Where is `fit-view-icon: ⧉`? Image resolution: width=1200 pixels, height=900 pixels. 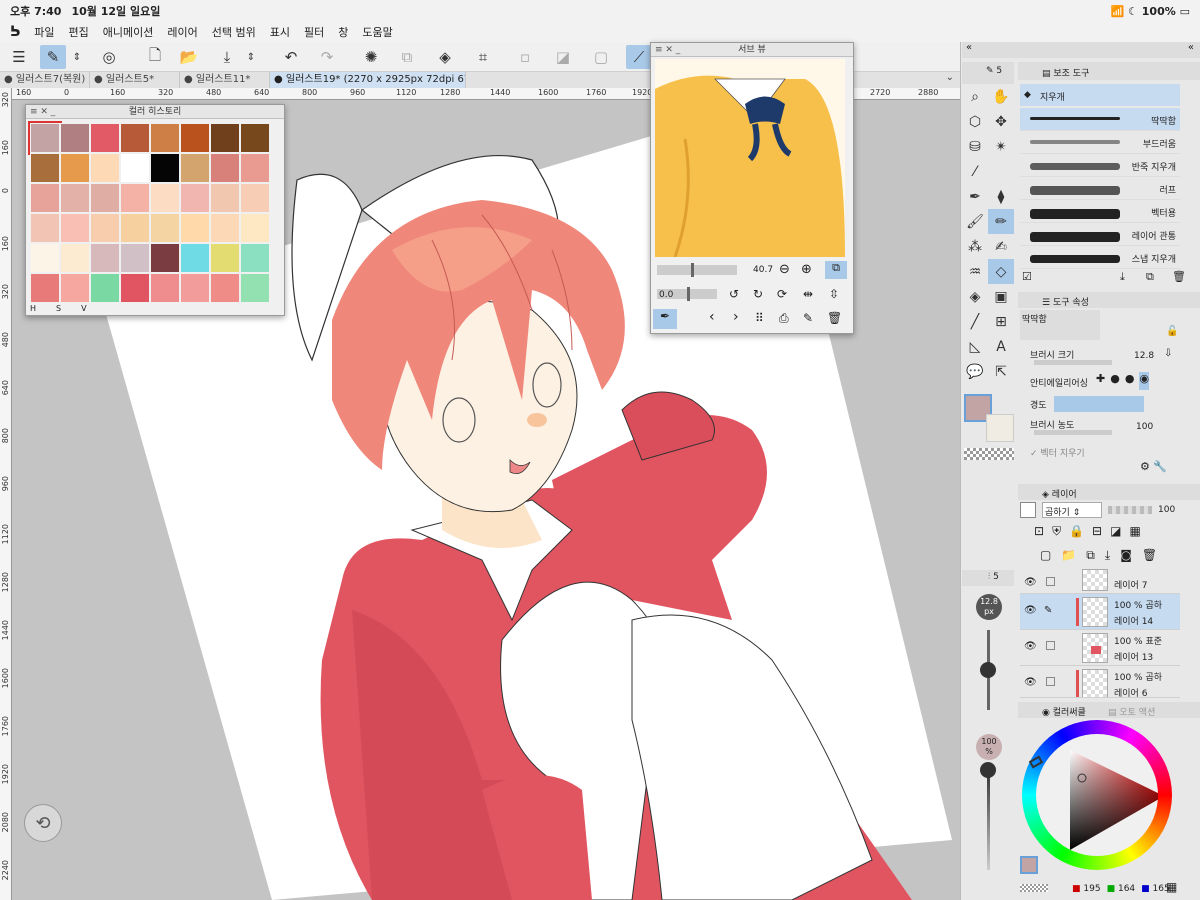 fit-view-icon: ⧉ is located at coordinates (836, 270).